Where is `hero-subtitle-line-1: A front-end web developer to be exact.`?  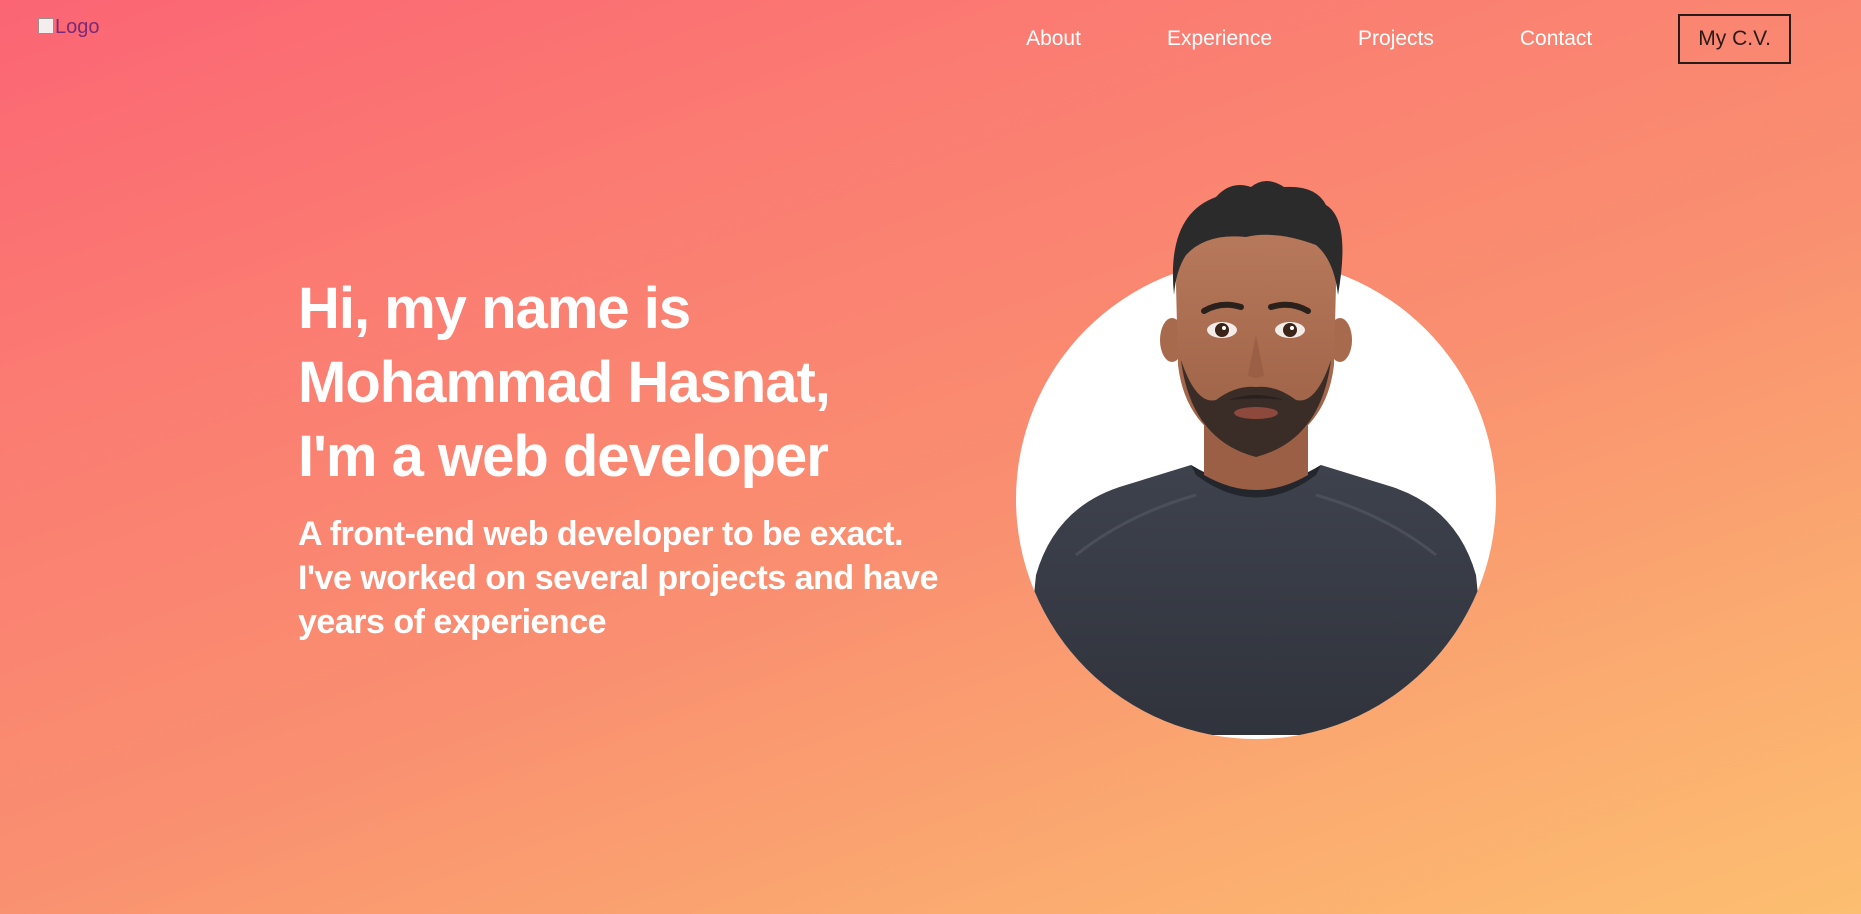 hero-subtitle-line-1: A front-end web developer to be exact. is located at coordinates (601, 534).